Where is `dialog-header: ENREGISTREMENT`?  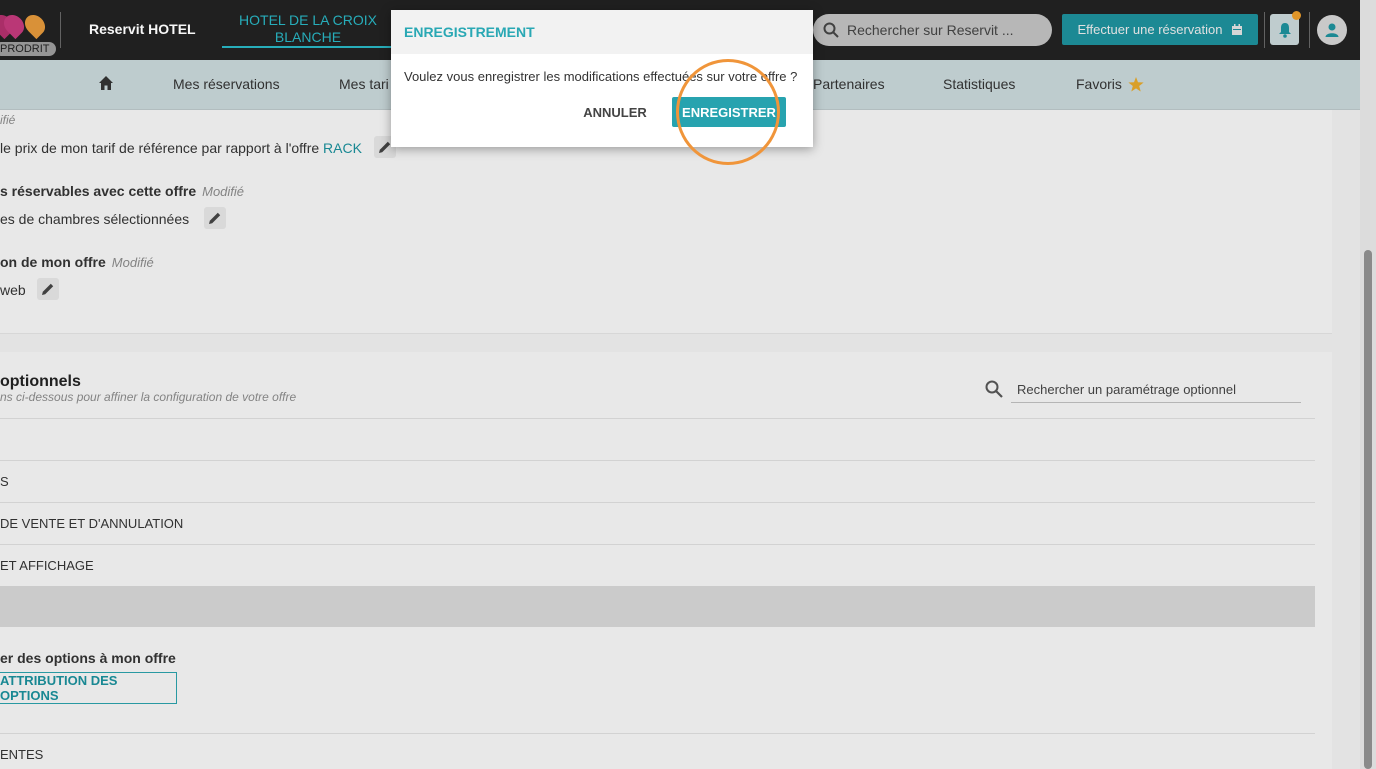
dialog-header: ENREGISTREMENT is located at coordinates (602, 32).